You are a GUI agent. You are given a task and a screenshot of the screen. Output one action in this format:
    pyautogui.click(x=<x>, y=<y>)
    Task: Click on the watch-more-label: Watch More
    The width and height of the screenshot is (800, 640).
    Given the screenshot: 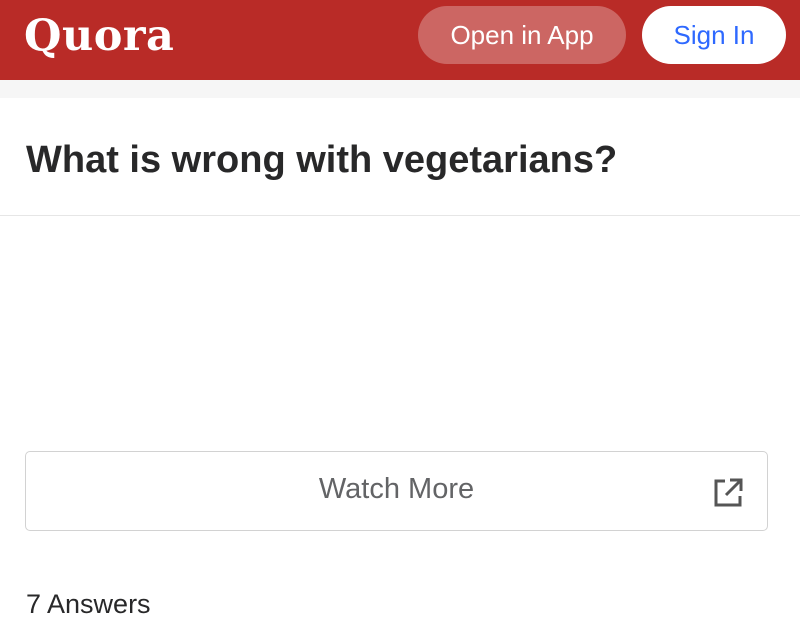 What is the action you would take?
    pyautogui.click(x=396, y=489)
    